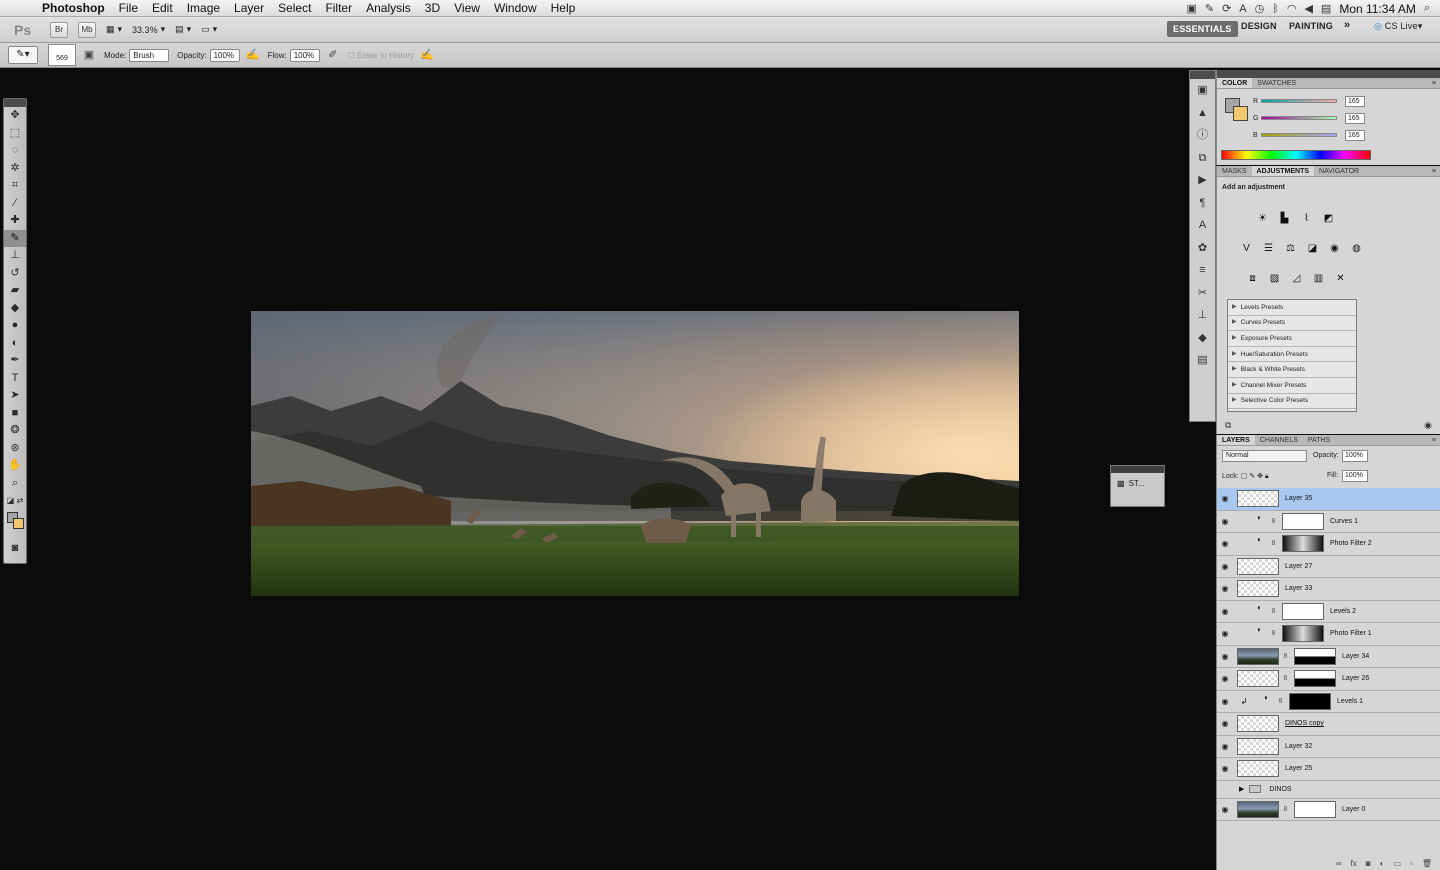 This screenshot has width=1440, height=870. I want to click on delete-layer-icon: 🗑︎, so click(1427, 863).